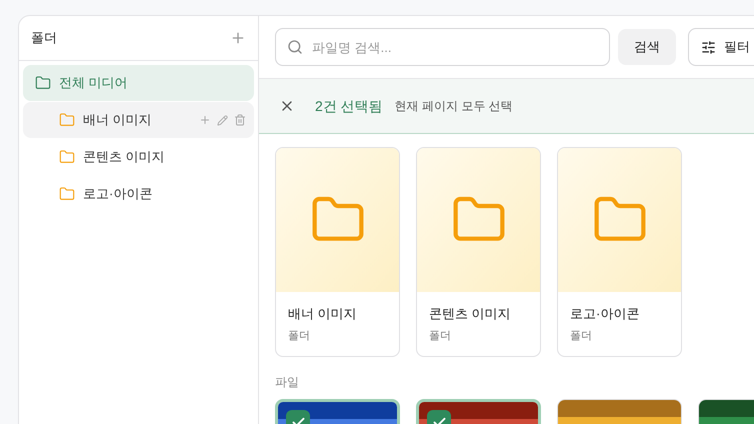 The height and width of the screenshot is (424, 754). What do you see at coordinates (453, 106) in the screenshot?
I see `select-all-link: 현재 페이지 모두 선택` at bounding box center [453, 106].